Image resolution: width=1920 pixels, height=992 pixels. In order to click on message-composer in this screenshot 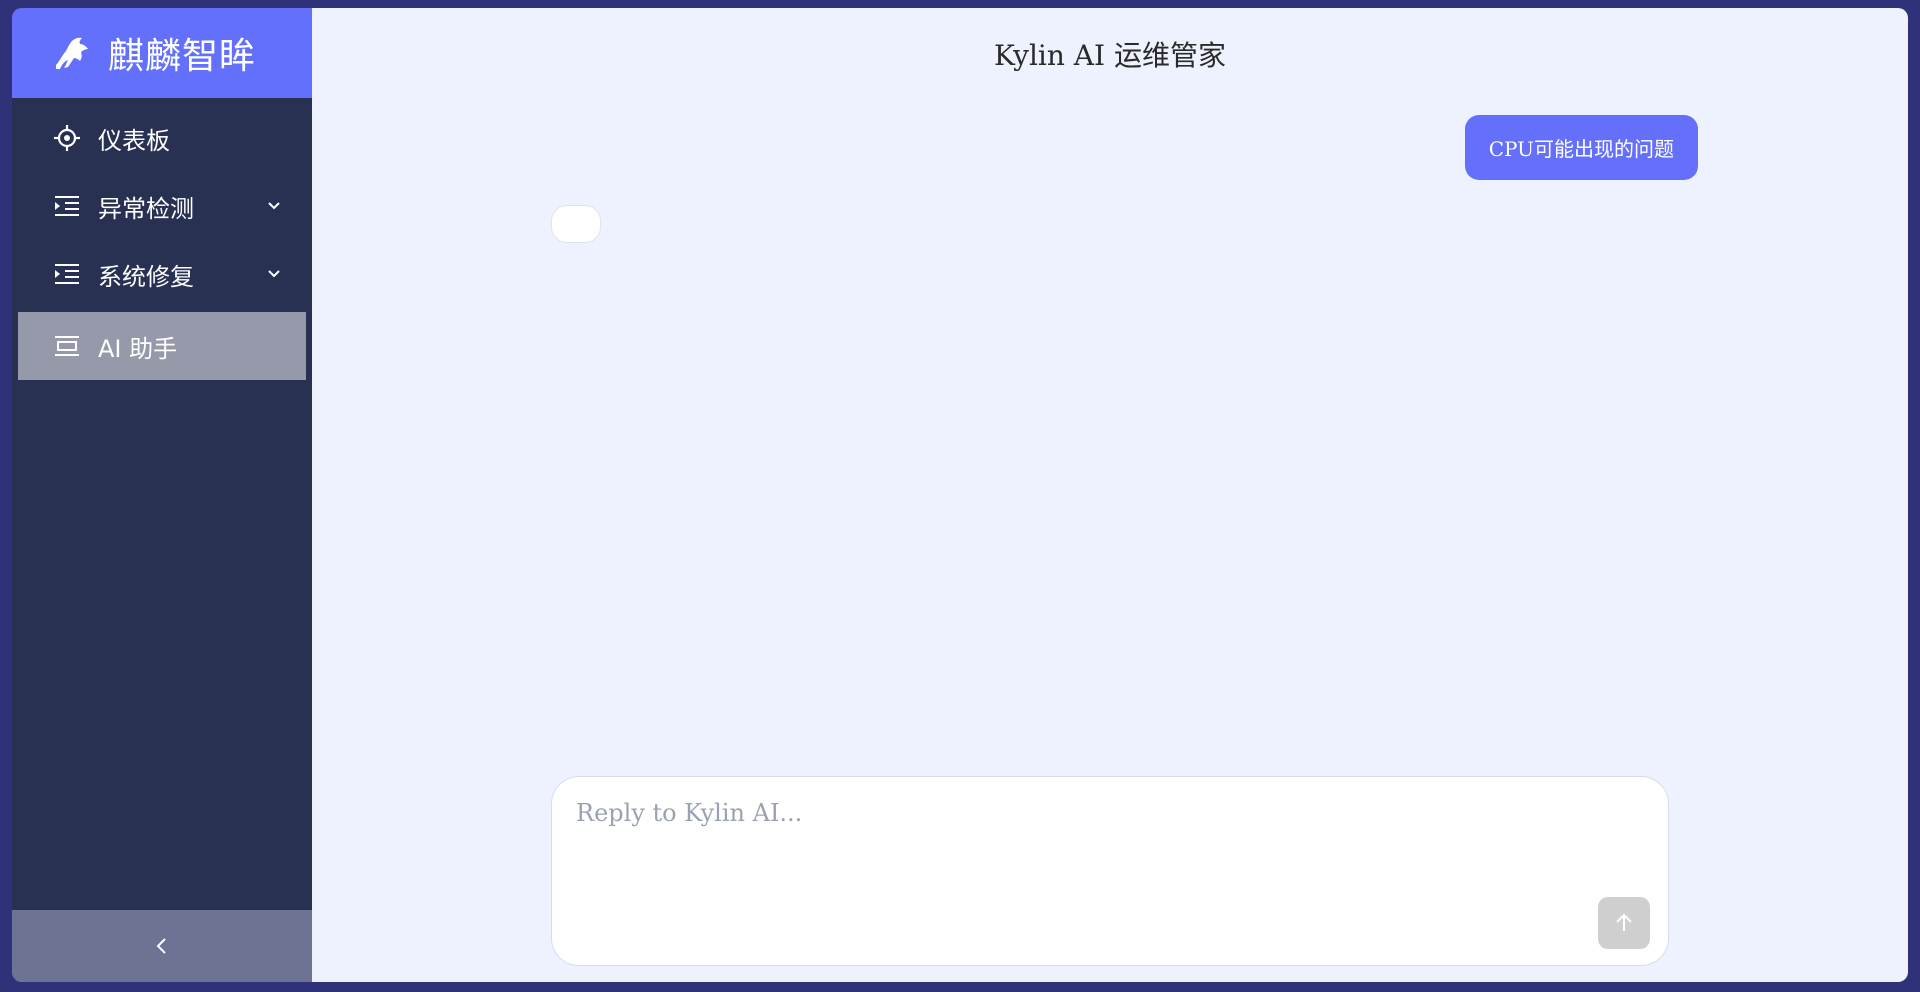, I will do `click(1110, 871)`.